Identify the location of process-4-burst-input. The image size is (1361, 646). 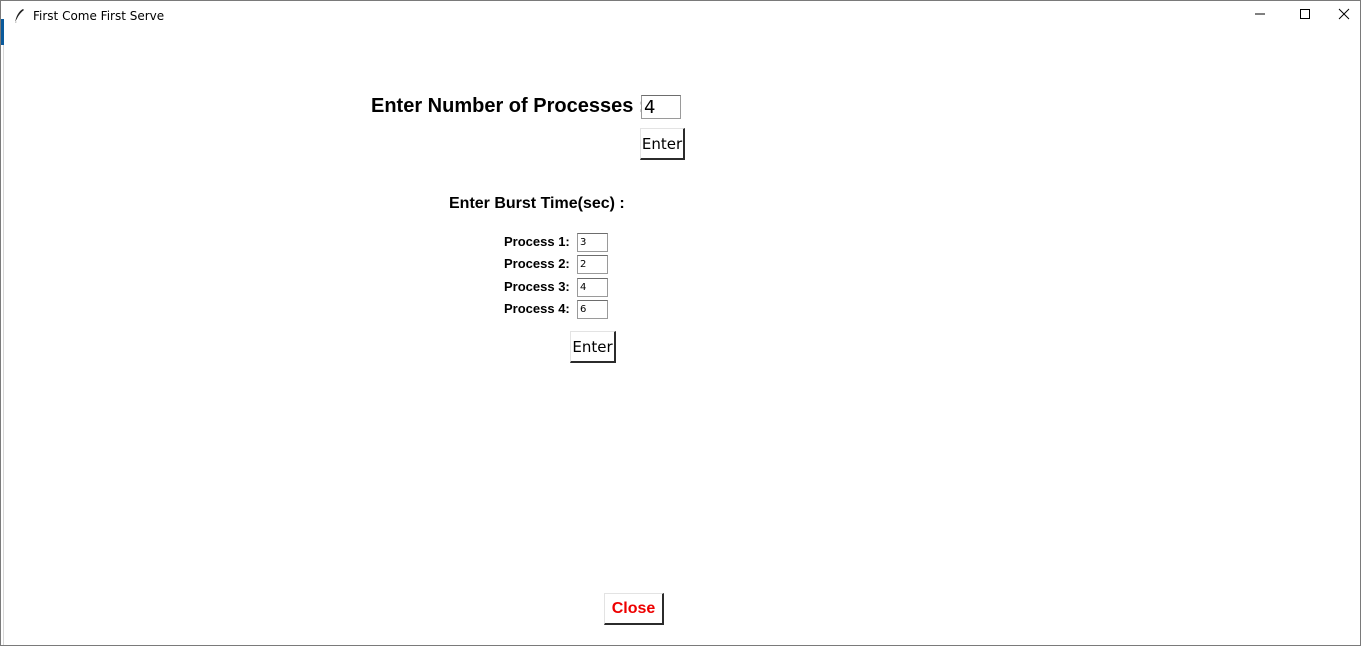
(592, 309).